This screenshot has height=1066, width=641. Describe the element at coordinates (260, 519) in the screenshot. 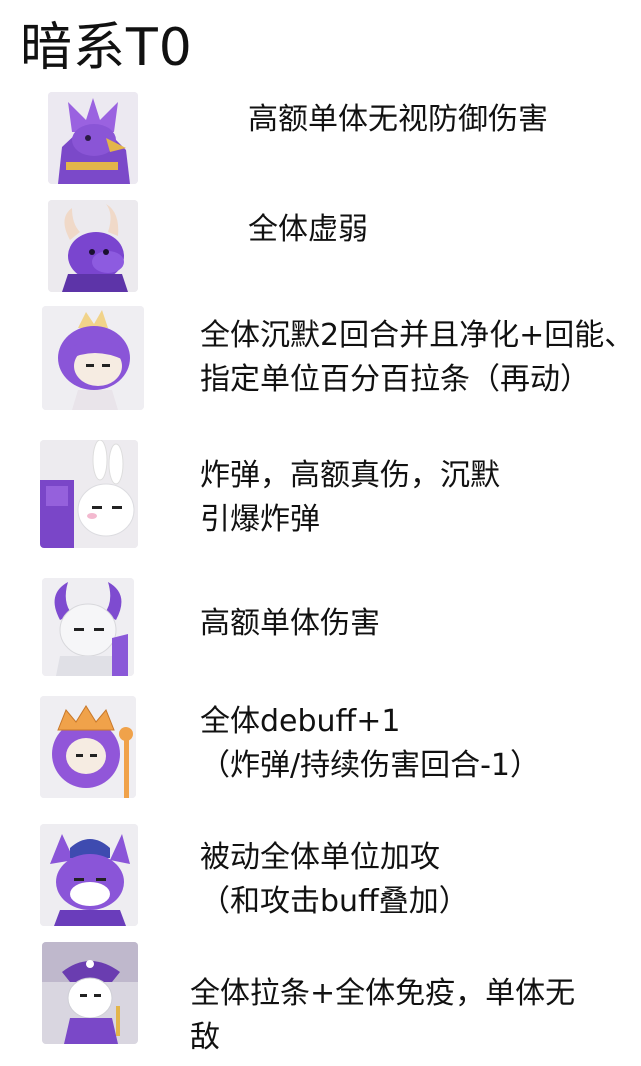

I see `description-line: 引爆炸弹` at that location.